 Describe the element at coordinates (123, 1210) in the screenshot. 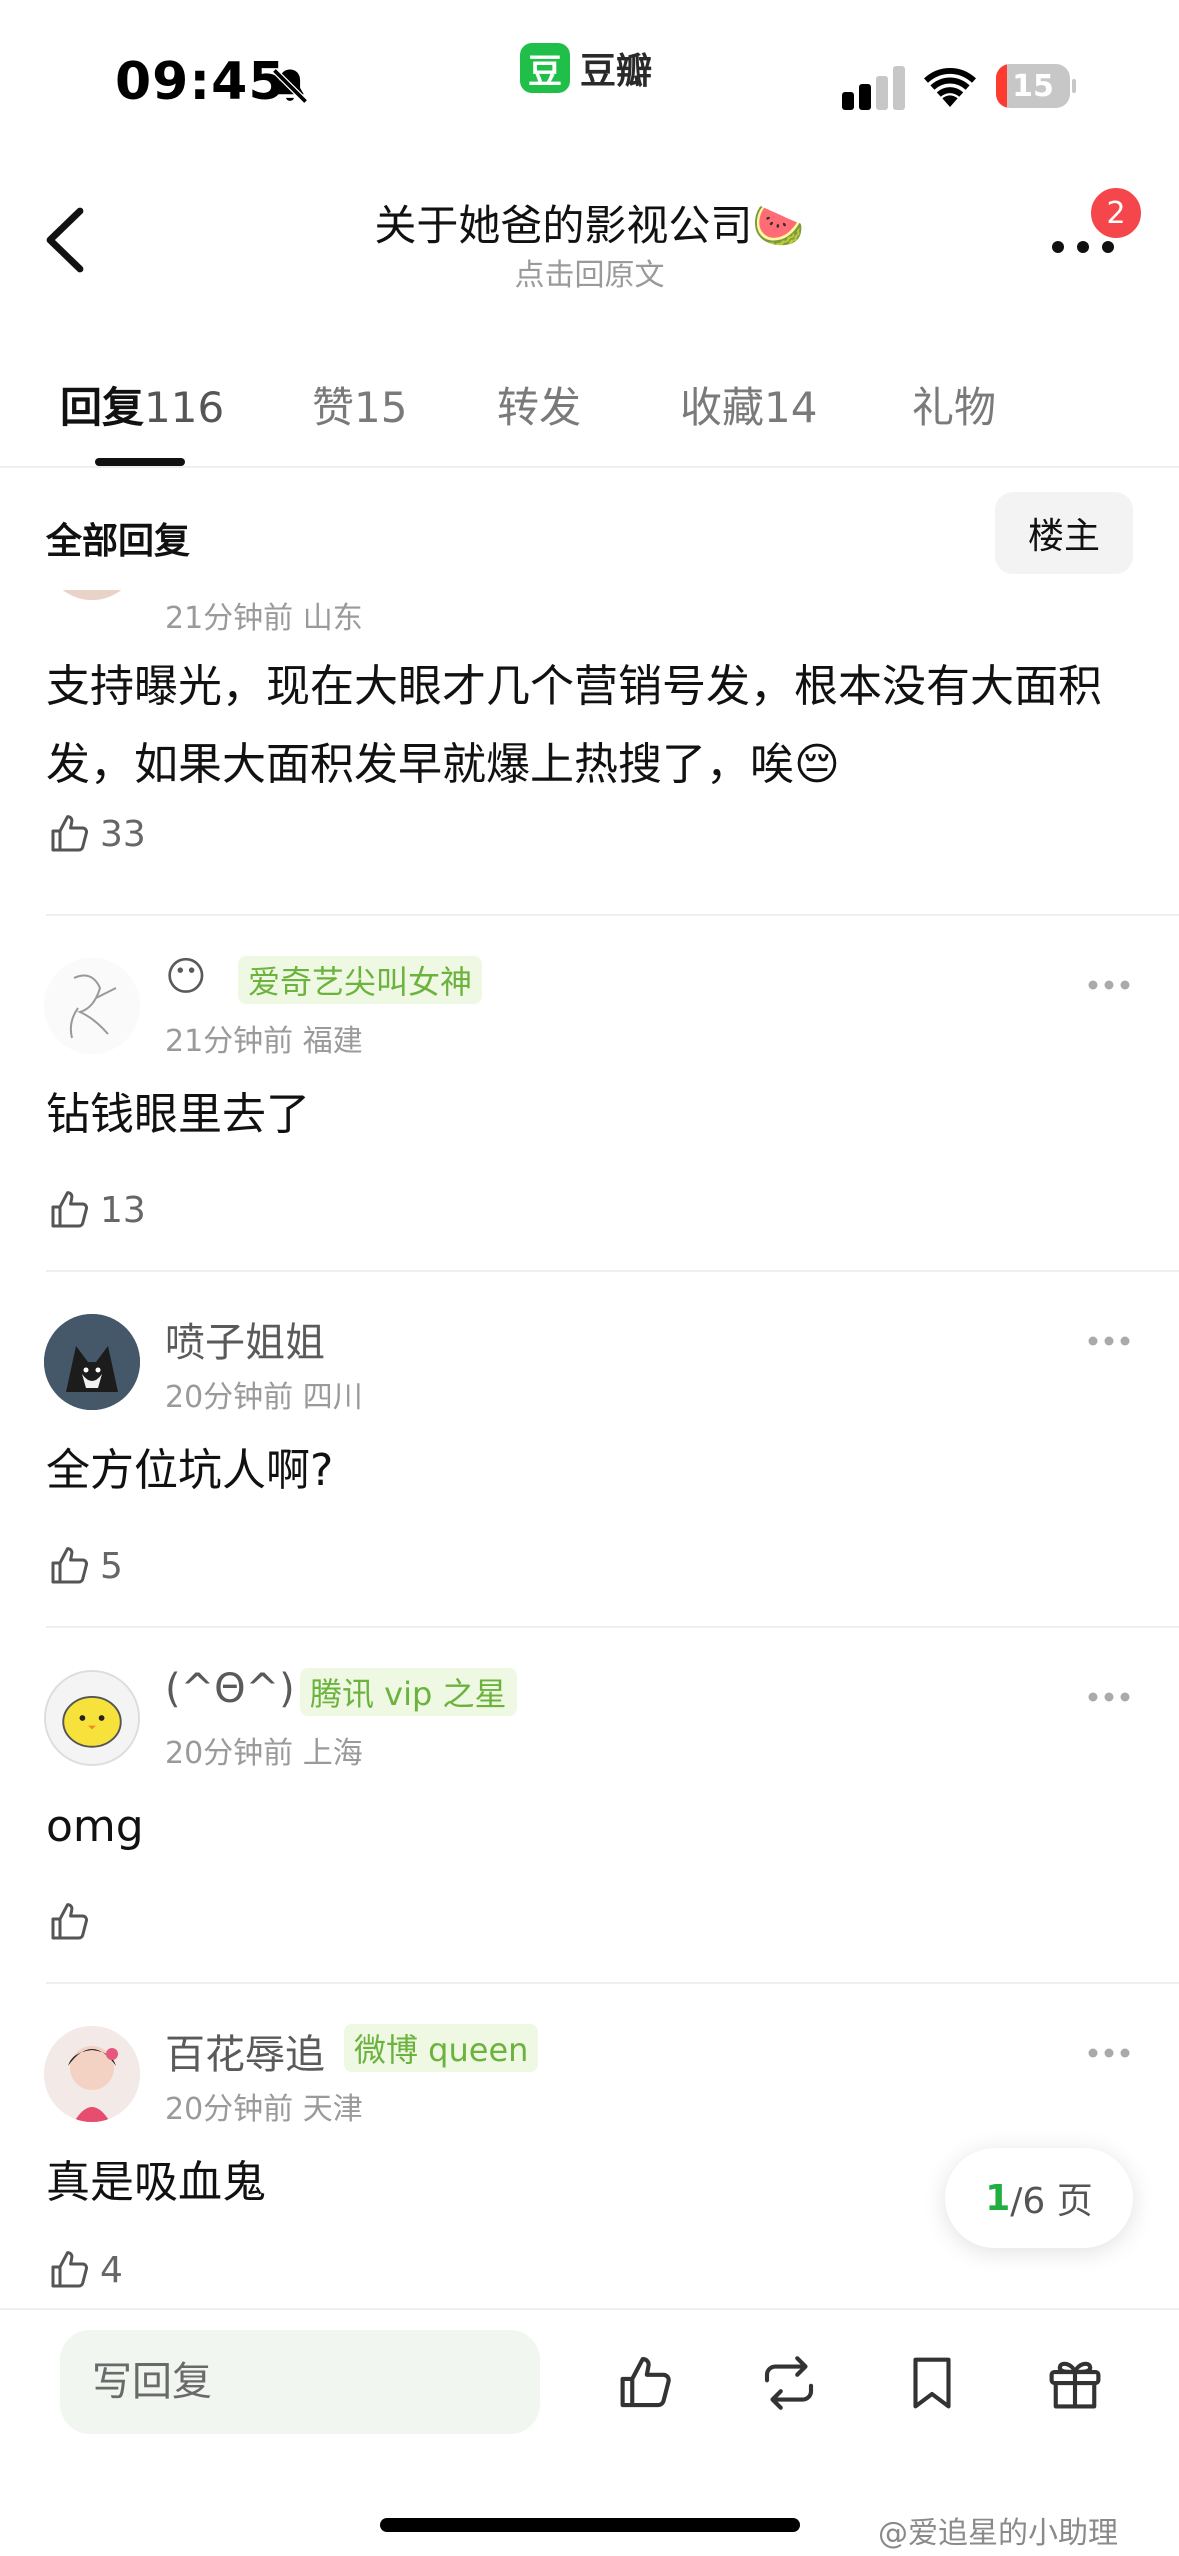

I see `like-count: 13` at that location.